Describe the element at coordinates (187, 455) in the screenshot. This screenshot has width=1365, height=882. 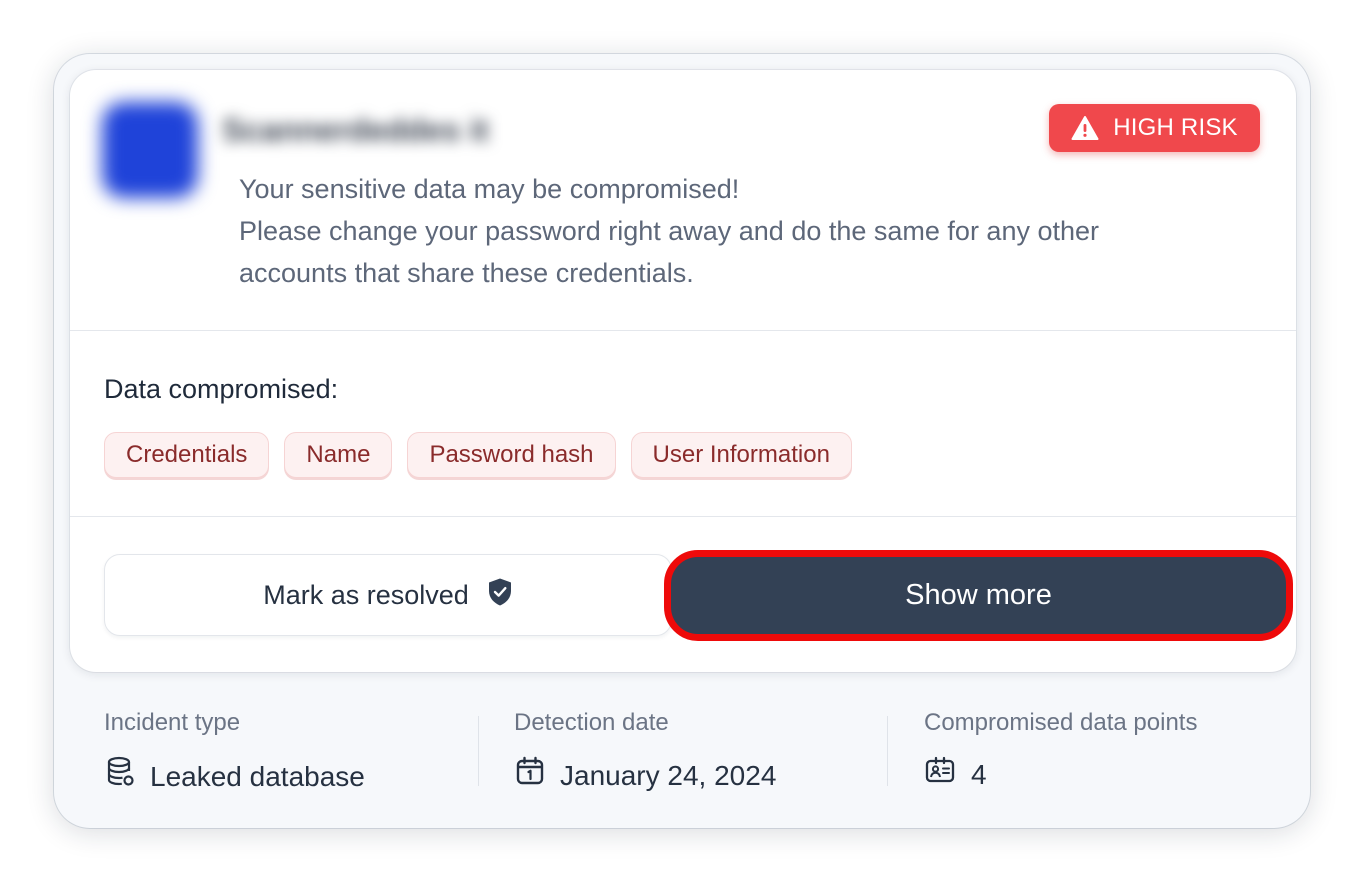
I see `tag-credentials: Credentials` at that location.